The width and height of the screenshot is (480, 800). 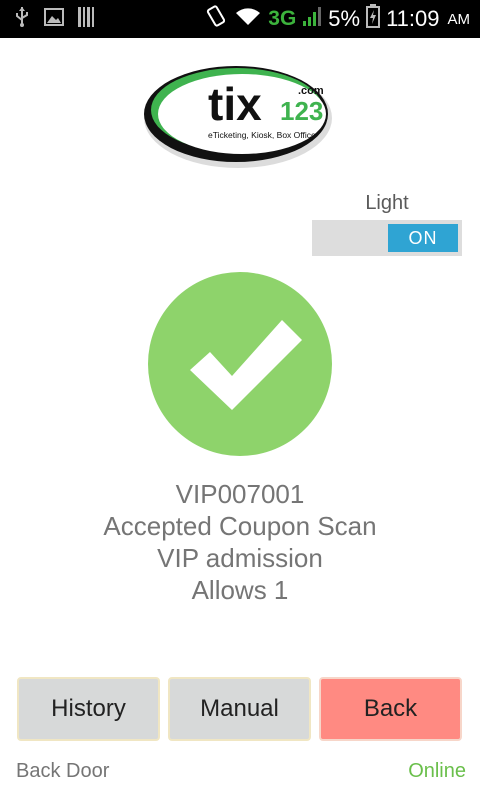 I want to click on light-toggle-state: ON, so click(x=423, y=238).